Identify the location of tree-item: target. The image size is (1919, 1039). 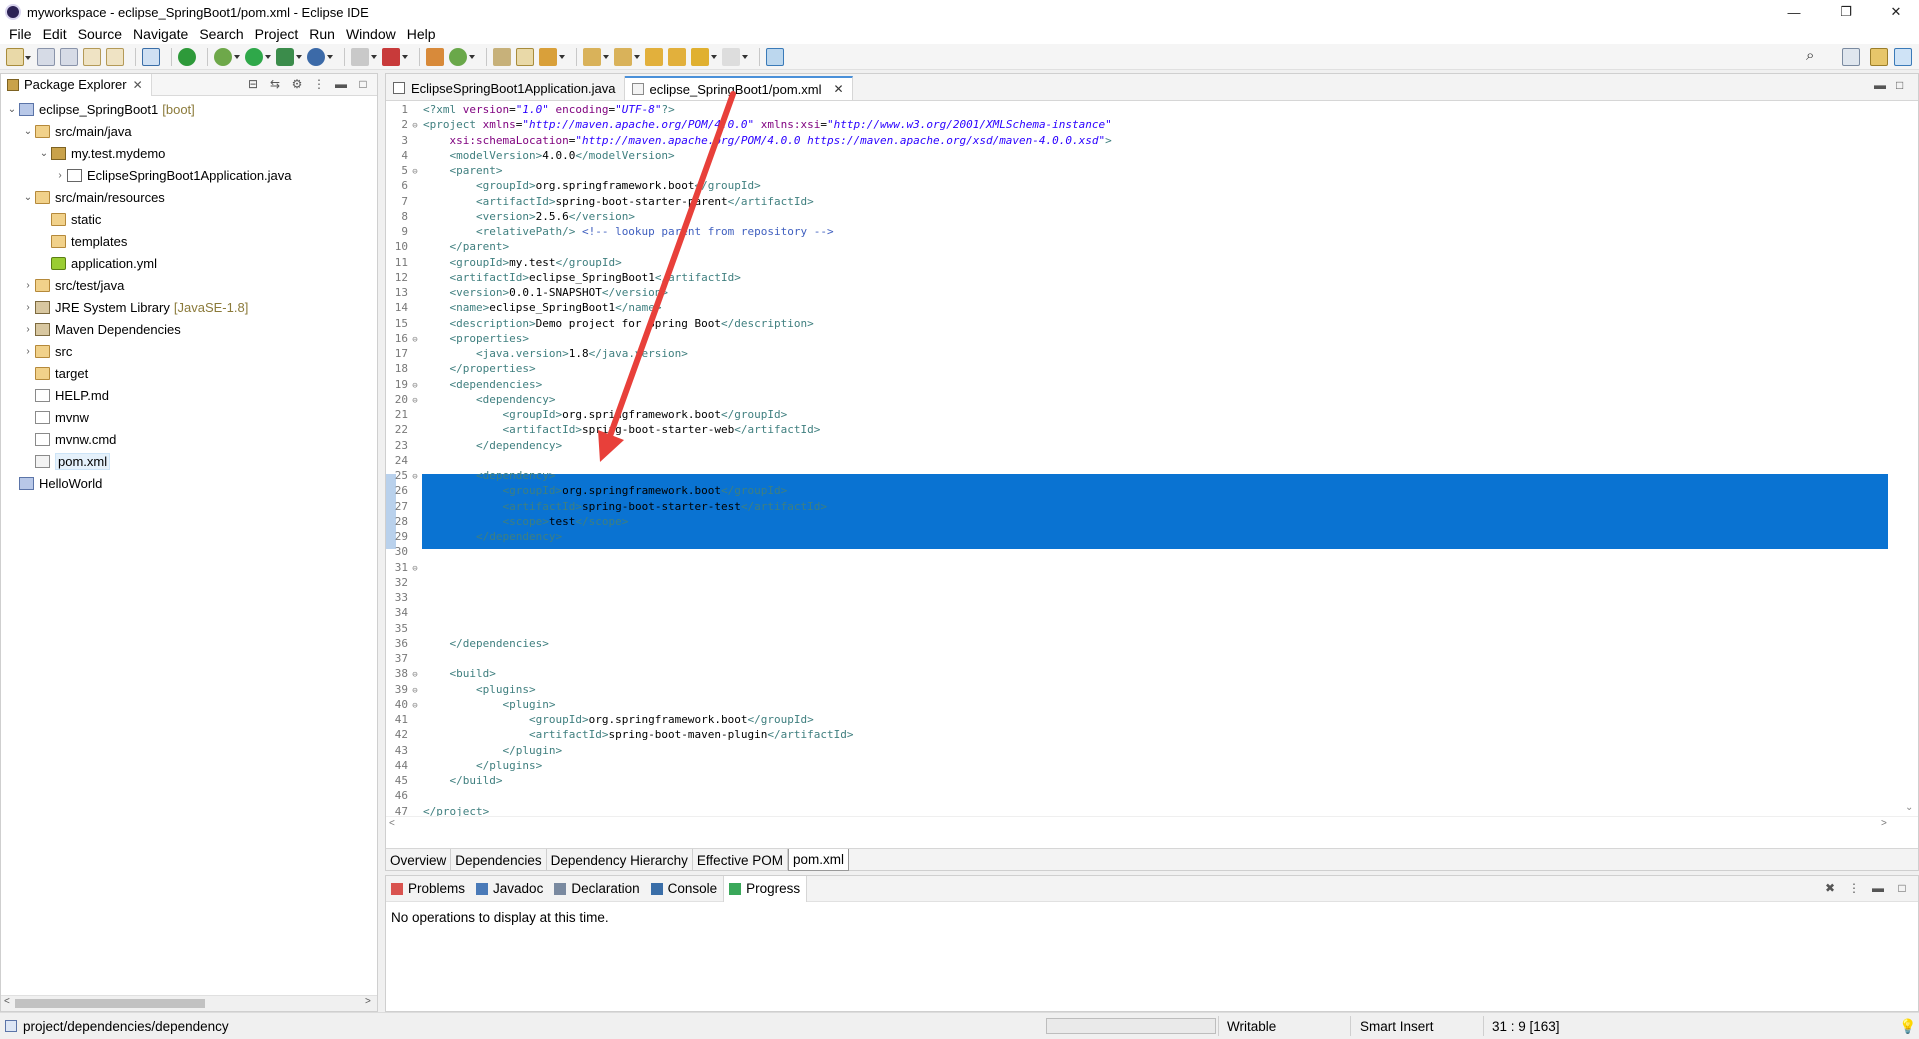
(189, 373).